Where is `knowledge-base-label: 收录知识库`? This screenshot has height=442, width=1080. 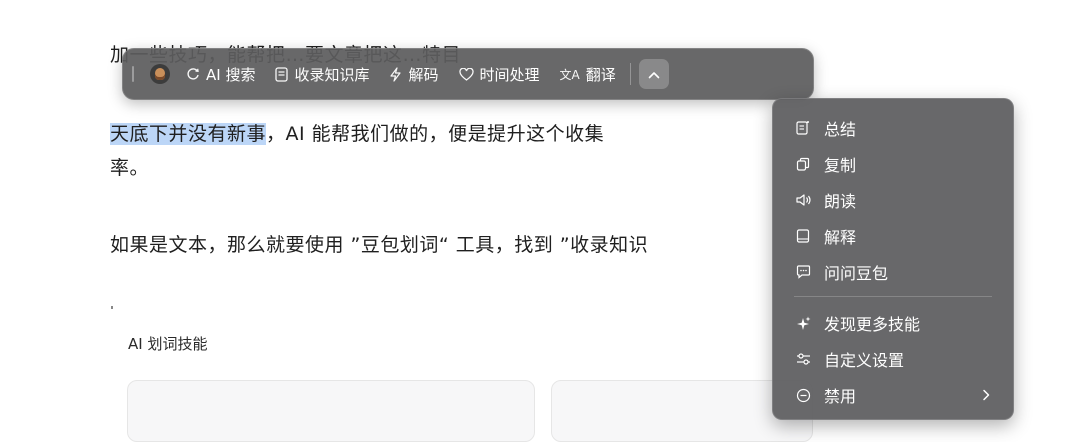
knowledge-base-label: 收录知识库 is located at coordinates (332, 74).